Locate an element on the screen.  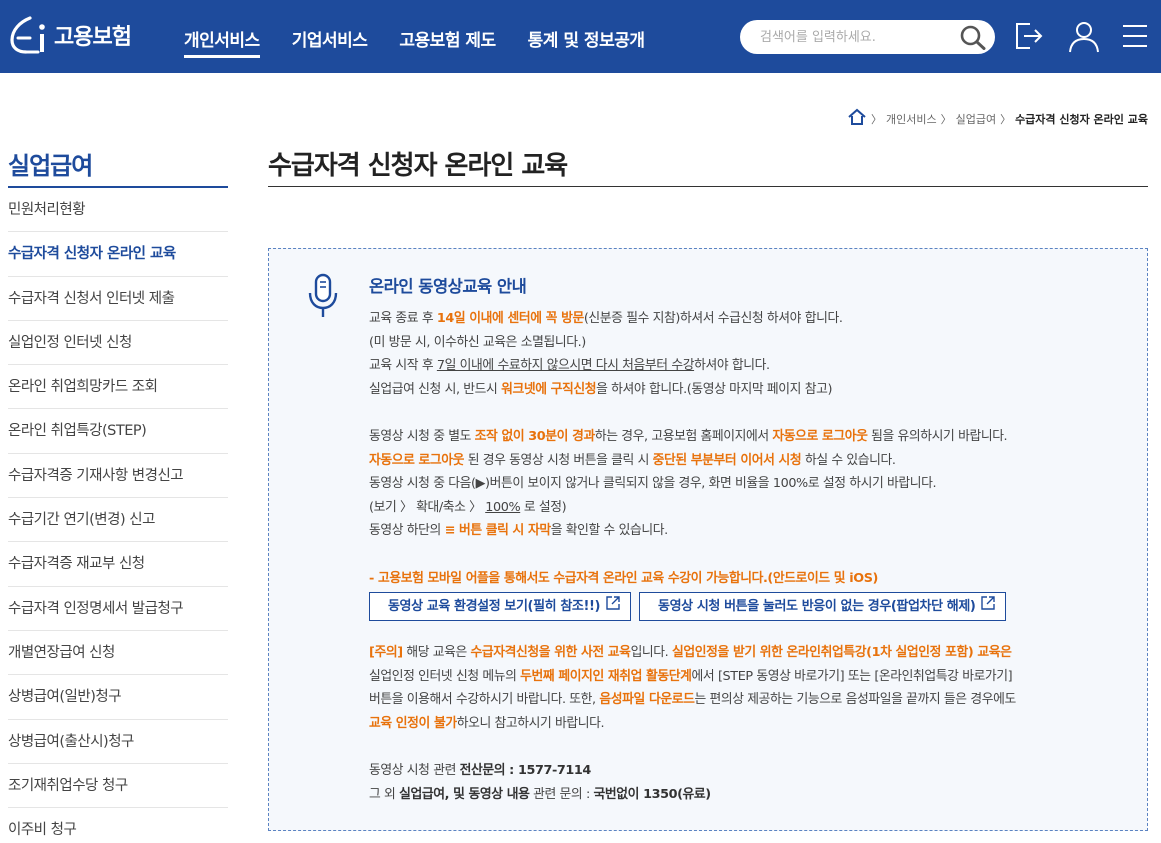
nav-statistics: 통계 및 정보공개 is located at coordinates (586, 42).